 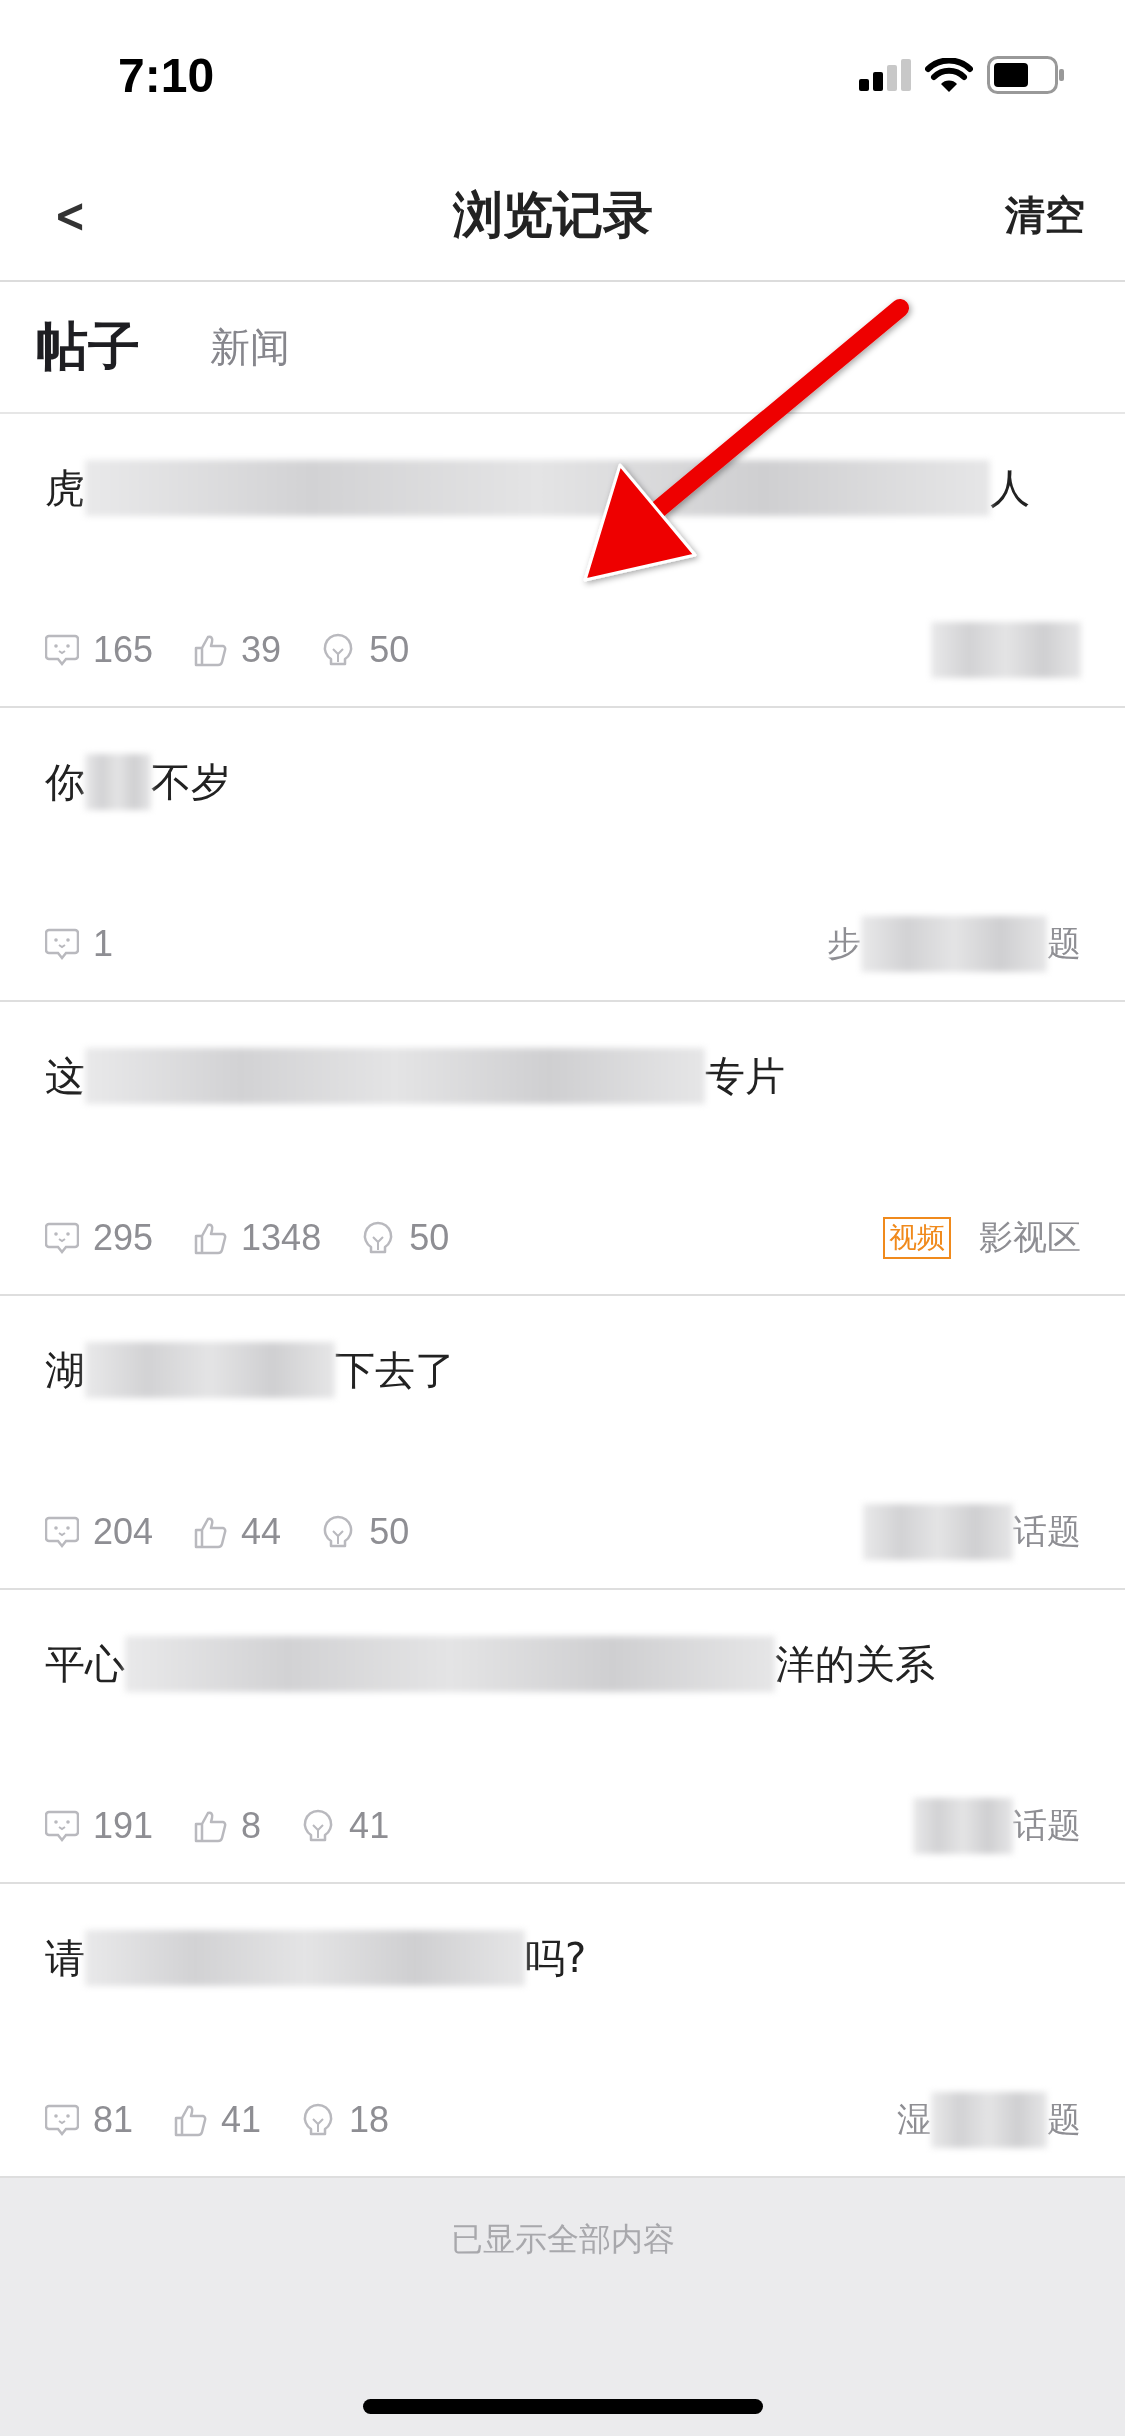 What do you see at coordinates (123, 1532) in the screenshot?
I see `comment-count: 204` at bounding box center [123, 1532].